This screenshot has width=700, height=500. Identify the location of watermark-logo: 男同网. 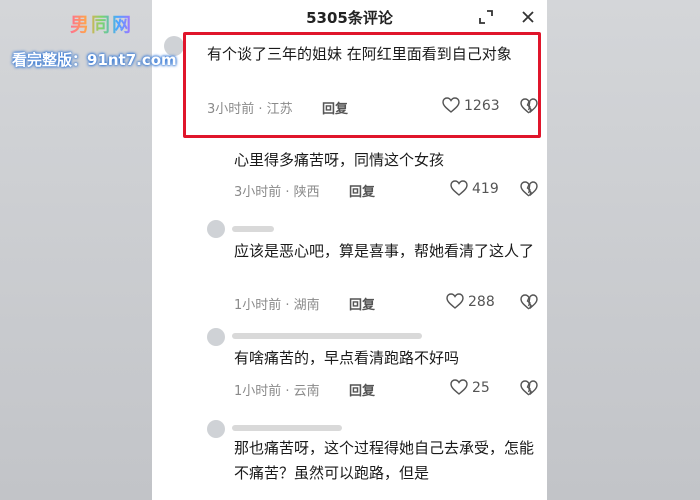
(101, 23).